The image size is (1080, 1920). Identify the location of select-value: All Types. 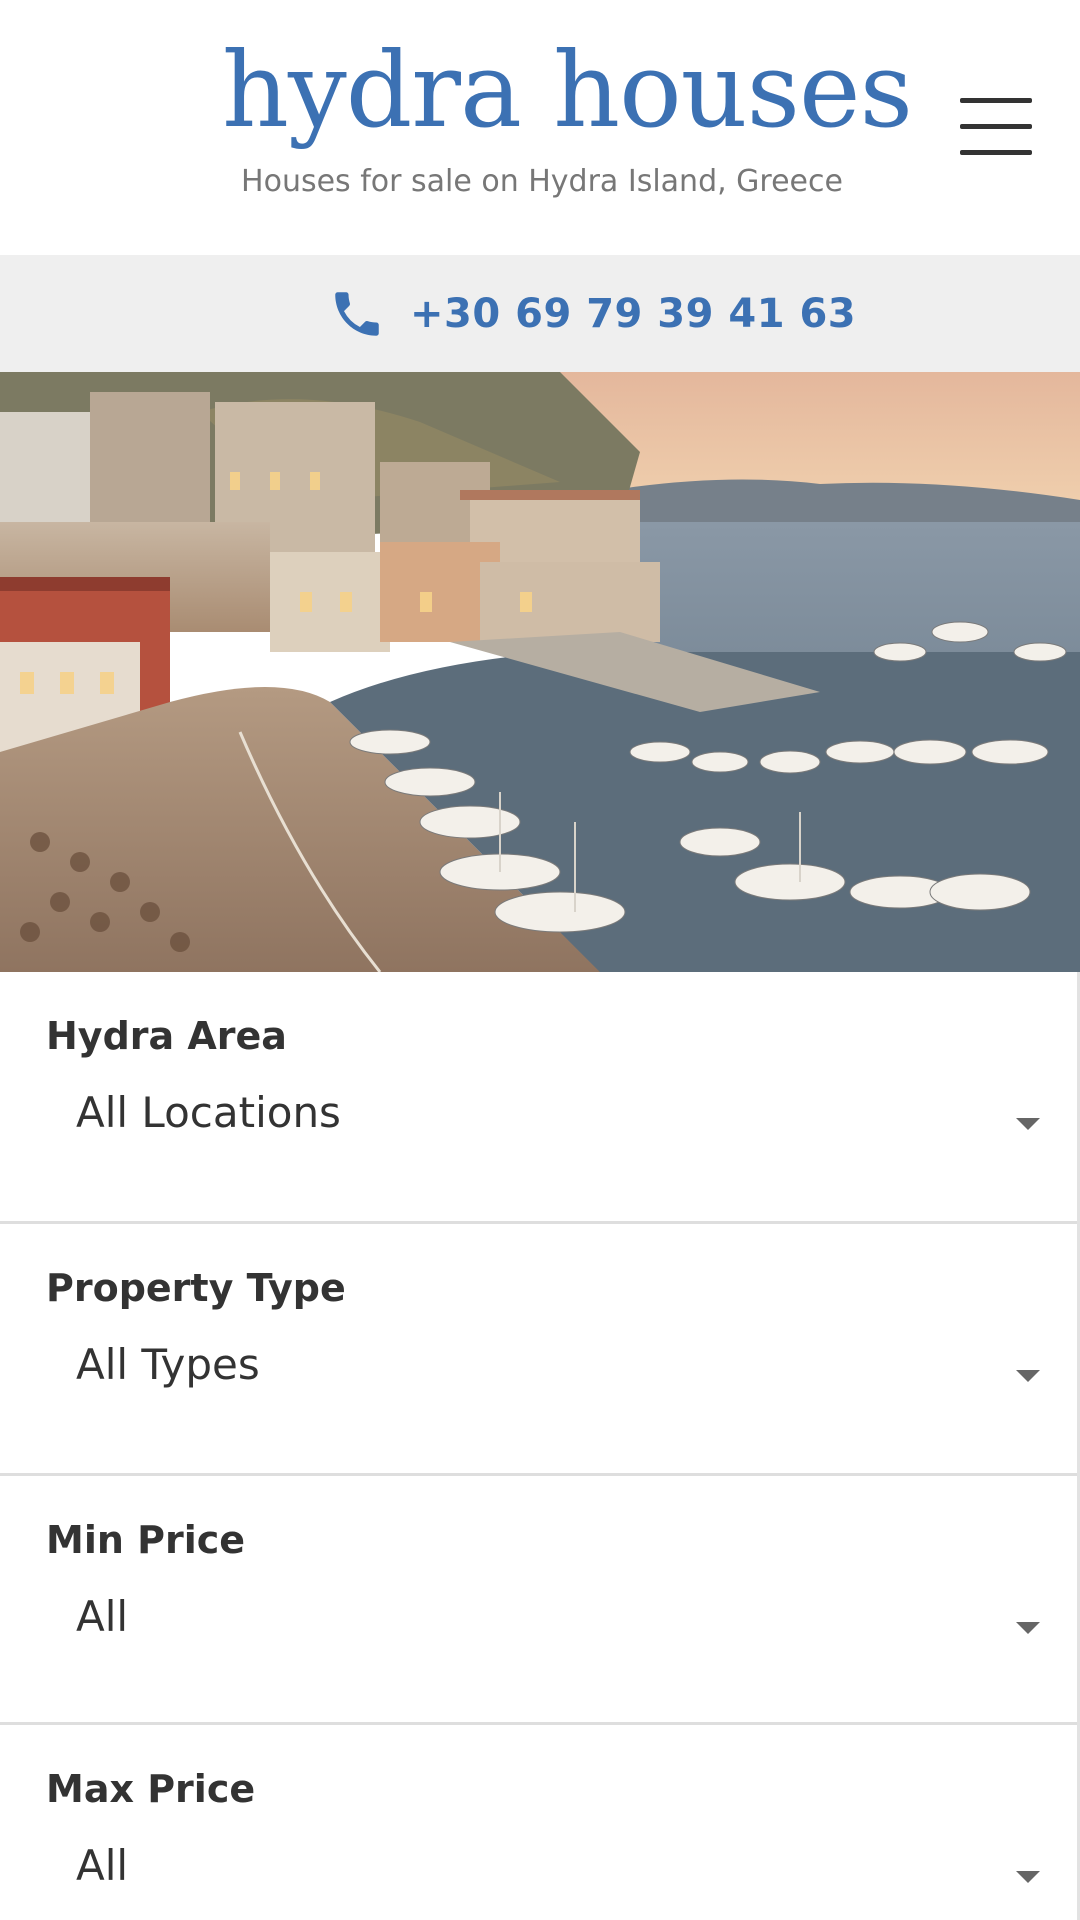
(168, 1364).